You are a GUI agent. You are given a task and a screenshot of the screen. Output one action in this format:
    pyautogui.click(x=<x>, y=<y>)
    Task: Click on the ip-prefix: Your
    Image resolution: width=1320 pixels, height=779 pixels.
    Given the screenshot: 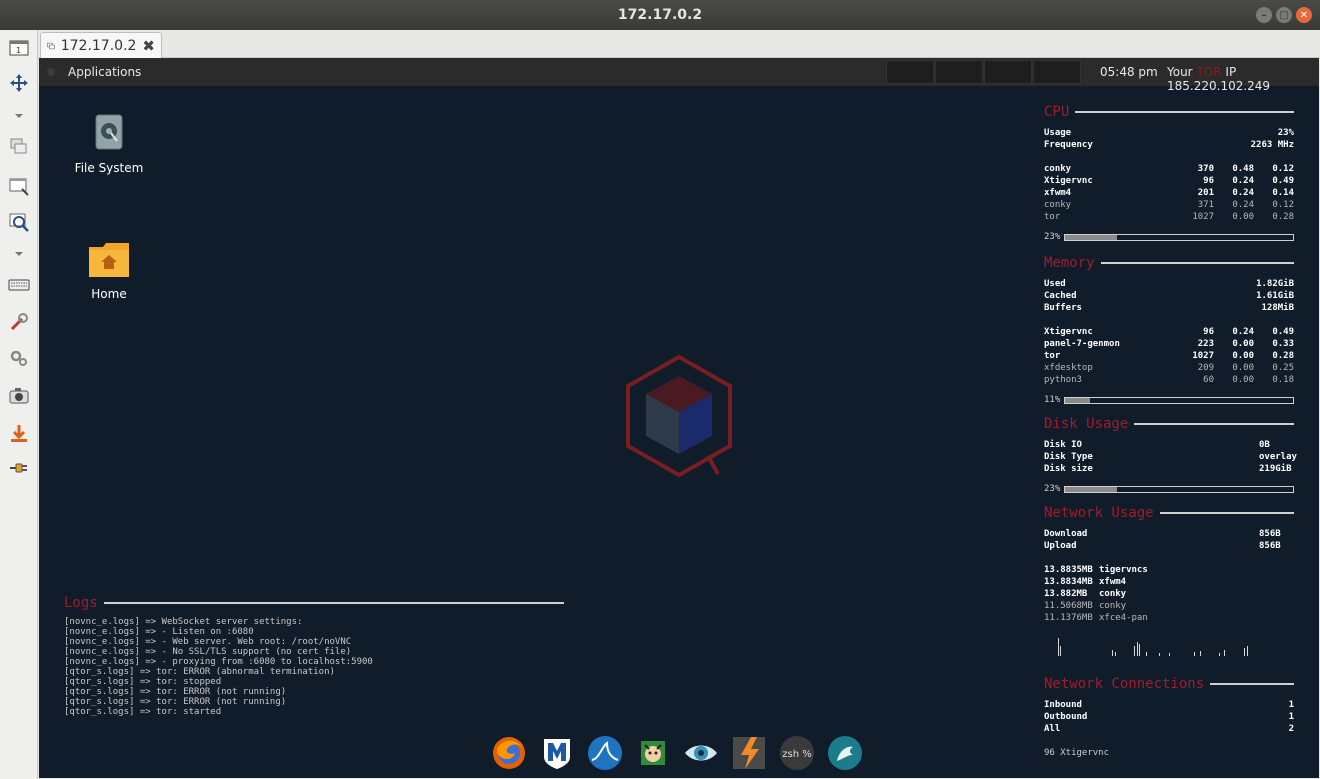 What is the action you would take?
    pyautogui.click(x=1180, y=72)
    